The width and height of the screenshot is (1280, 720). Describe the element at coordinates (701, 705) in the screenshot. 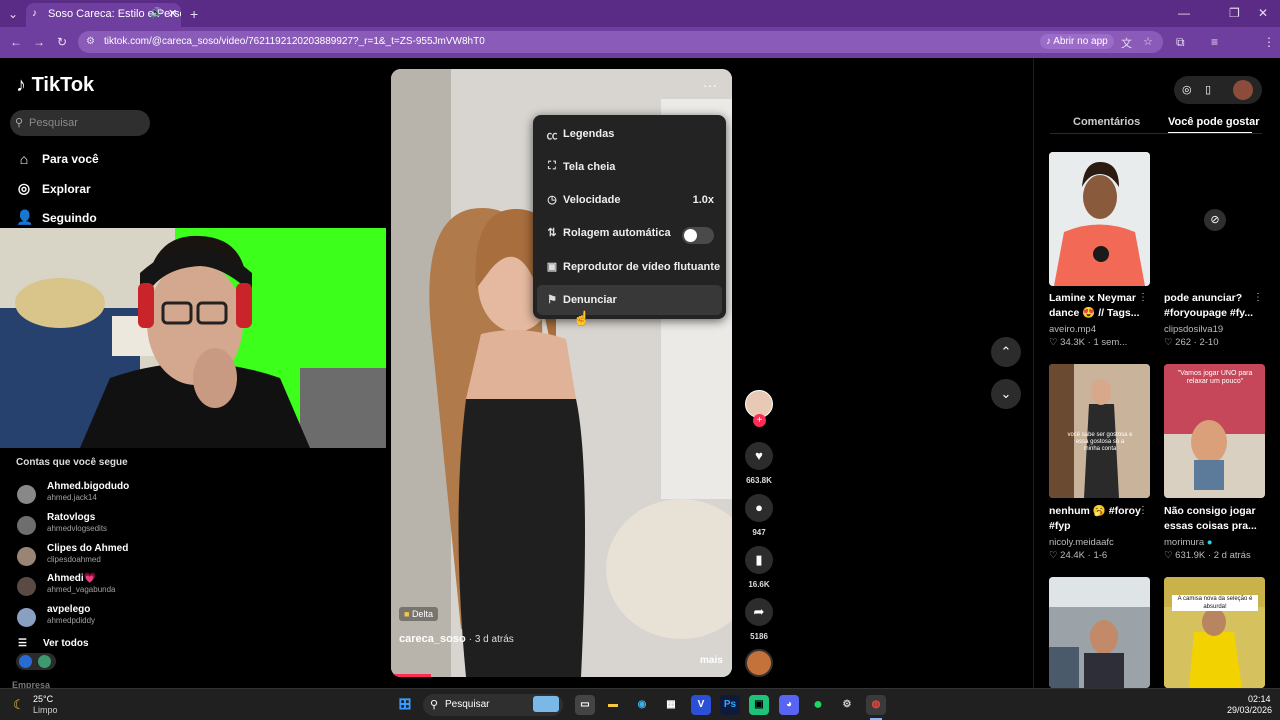

I see `vegas-icon: V` at that location.